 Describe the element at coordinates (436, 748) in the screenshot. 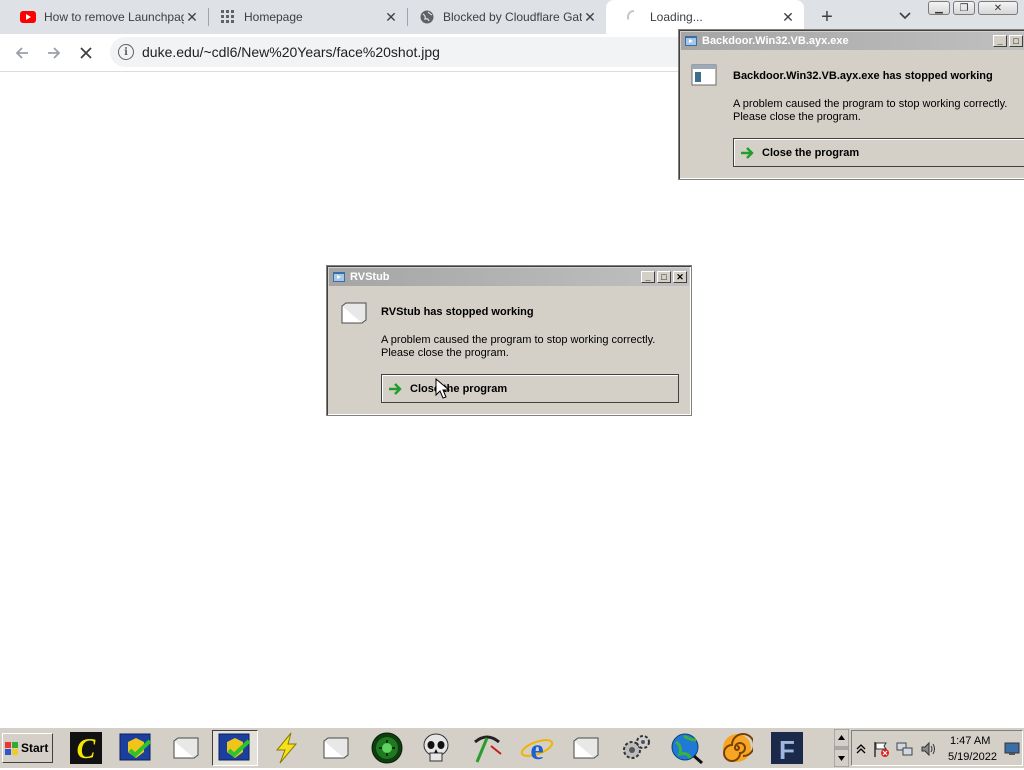

I see `skull-icon` at that location.